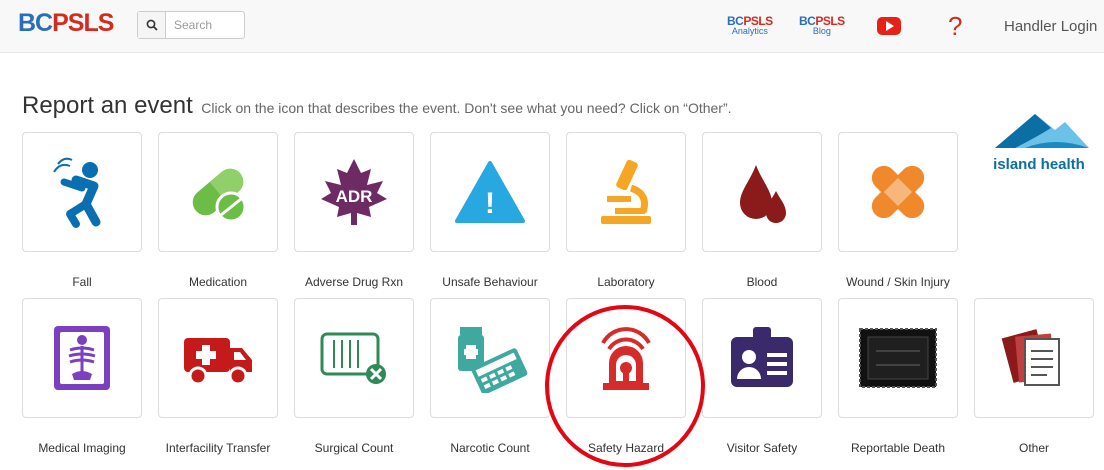 Image resolution: width=1104 pixels, height=470 pixels. Describe the element at coordinates (219, 195) in the screenshot. I see `pill-icon` at that location.